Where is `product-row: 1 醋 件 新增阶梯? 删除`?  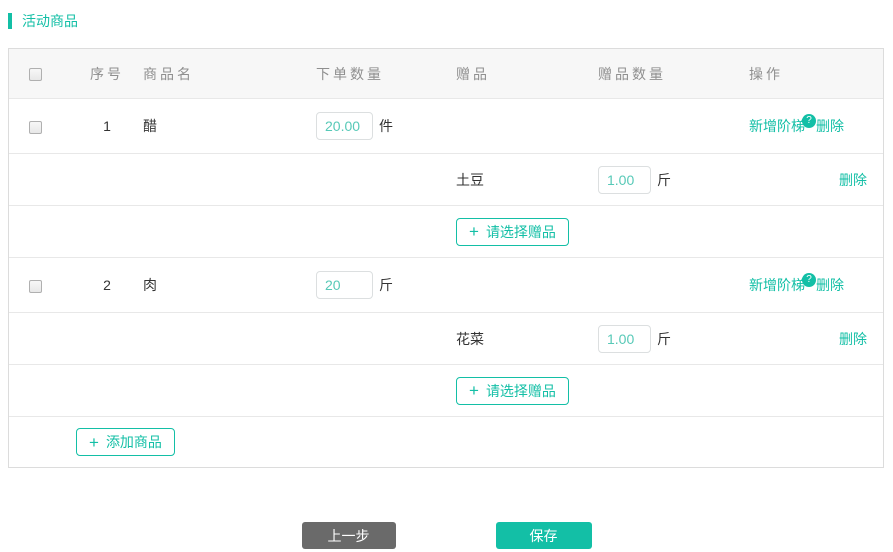 product-row: 1 醋 件 新增阶梯? 删除 is located at coordinates (446, 125).